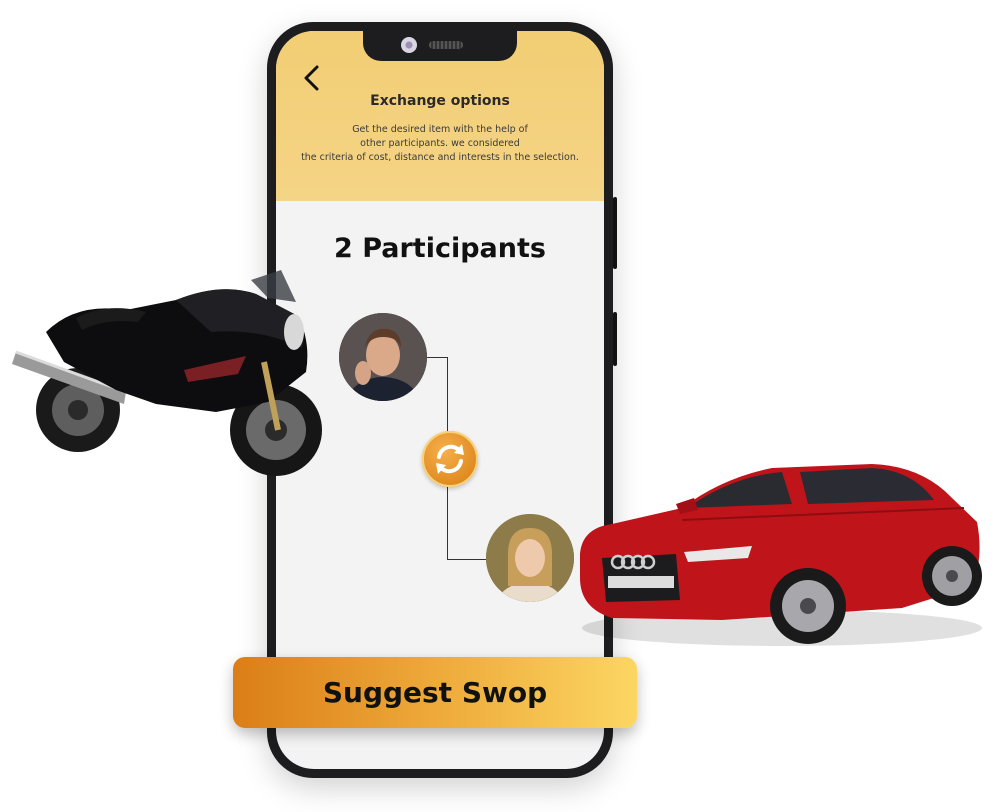  What do you see at coordinates (781, 555) in the screenshot?
I see `car-image` at bounding box center [781, 555].